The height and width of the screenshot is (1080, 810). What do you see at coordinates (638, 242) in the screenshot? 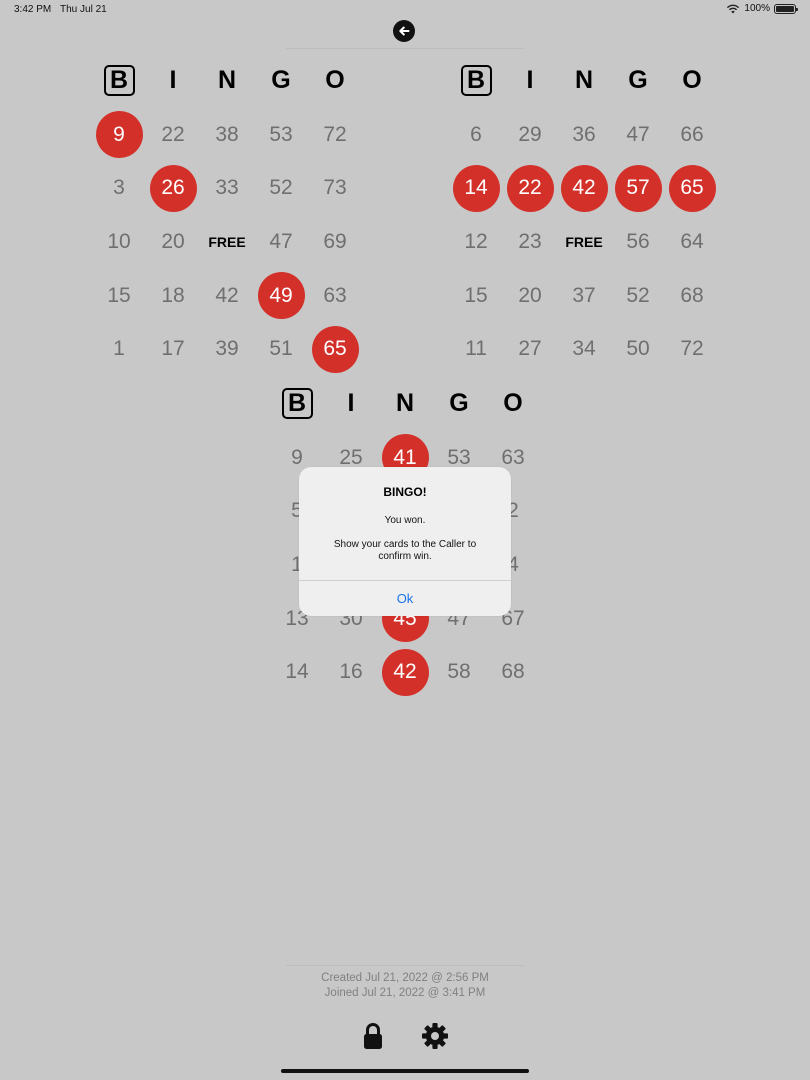
I see `number-cell: 56` at bounding box center [638, 242].